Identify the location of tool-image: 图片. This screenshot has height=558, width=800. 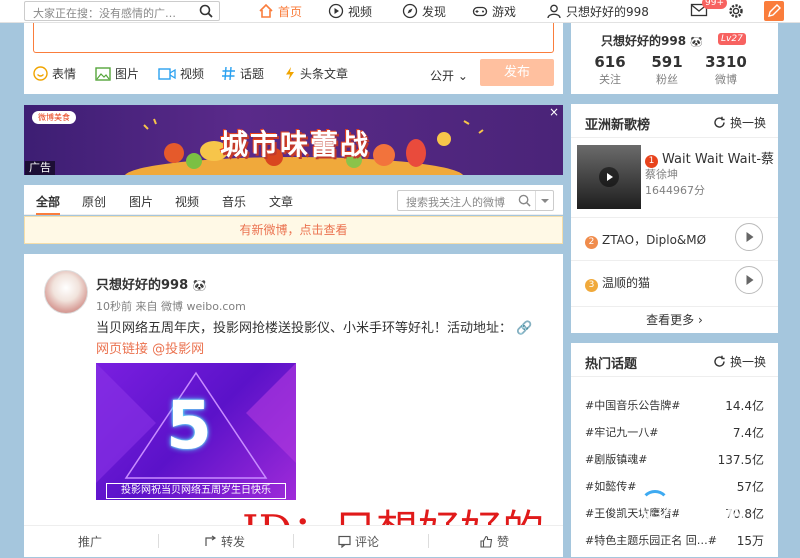
(117, 73).